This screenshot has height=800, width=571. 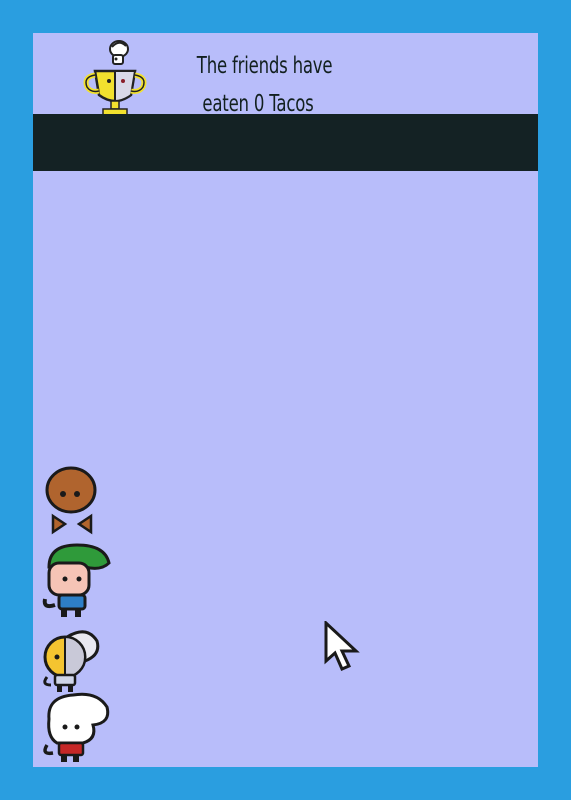 I want to click on mouse-pointer-icon, so click(x=342, y=646).